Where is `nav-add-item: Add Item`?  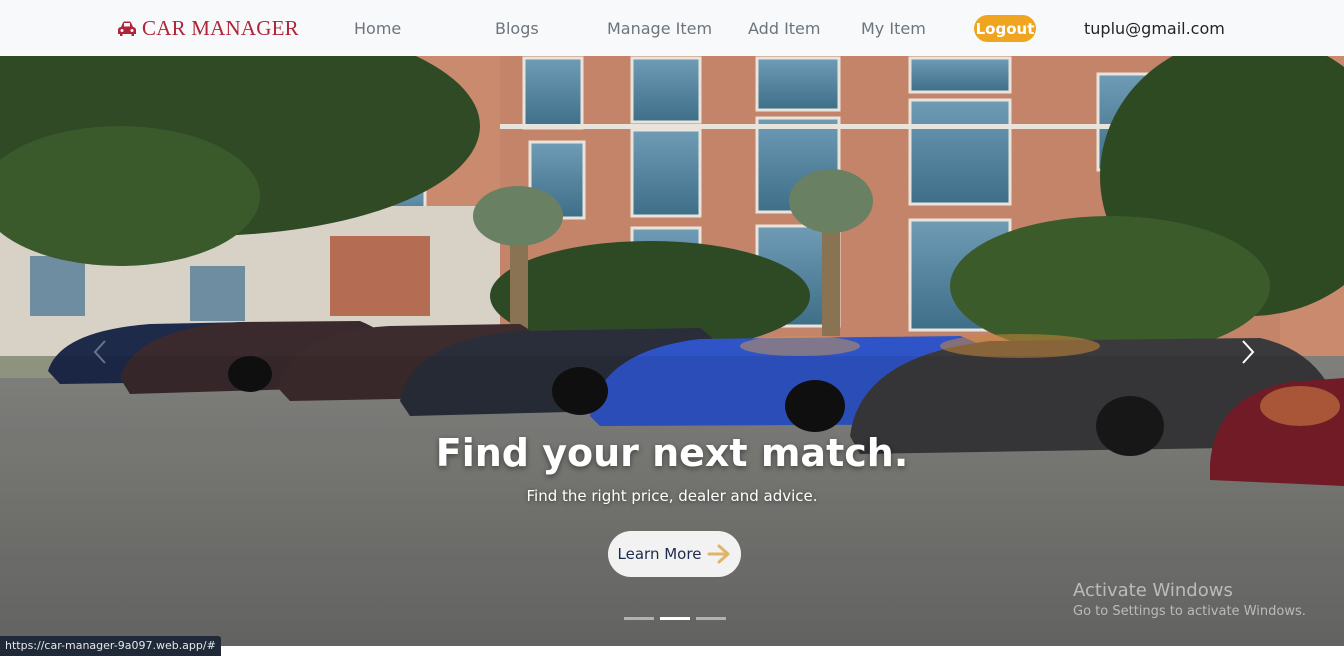 nav-add-item: Add Item is located at coordinates (784, 28).